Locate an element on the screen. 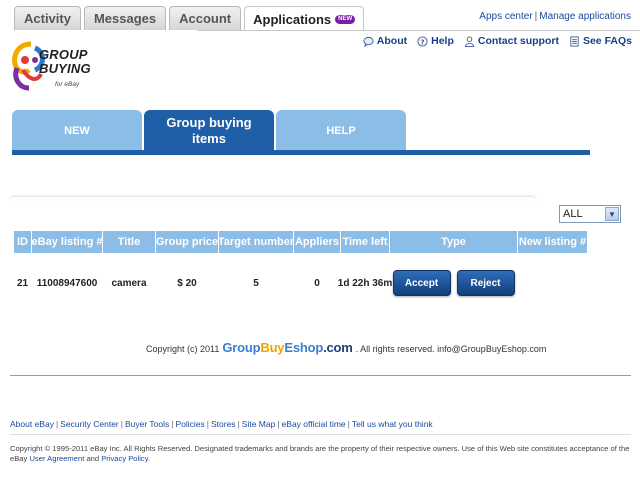 Image resolution: width=640 pixels, height=480 pixels. col-header-target-number: Target number is located at coordinates (256, 242).